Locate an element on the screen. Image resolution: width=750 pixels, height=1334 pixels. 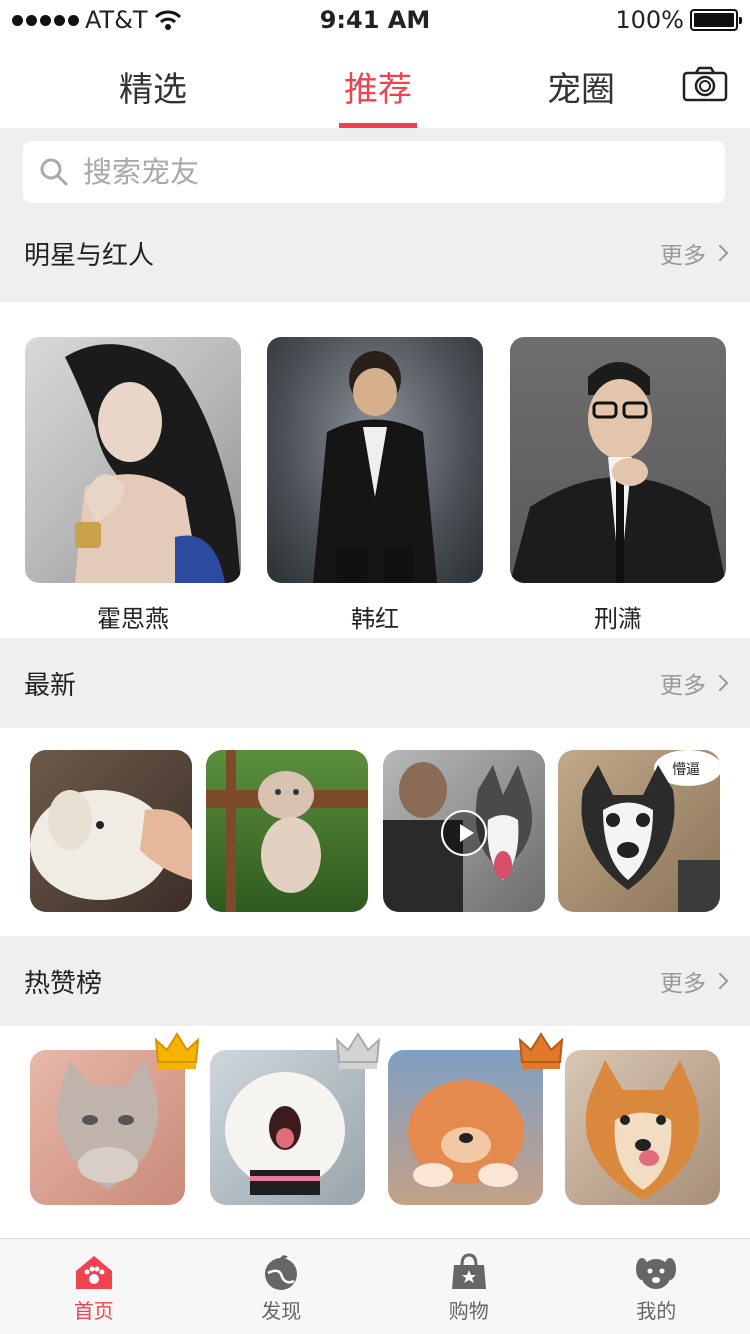
orange-pomeranian-image is located at coordinates (466, 1133).